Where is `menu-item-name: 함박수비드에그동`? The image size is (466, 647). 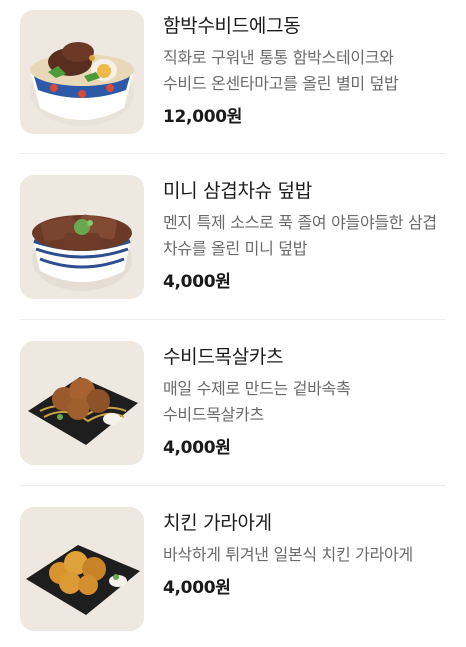 menu-item-name: 함박수비드에그동 is located at coordinates (232, 26).